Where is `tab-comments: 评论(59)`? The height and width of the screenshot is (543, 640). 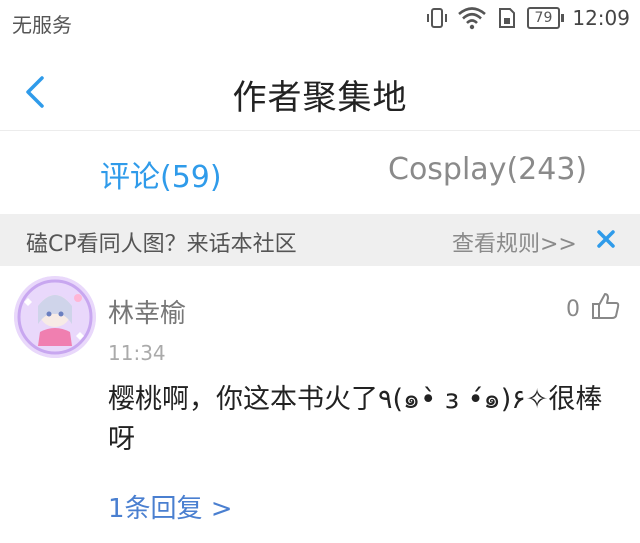 tab-comments: 评论(59) is located at coordinates (161, 174).